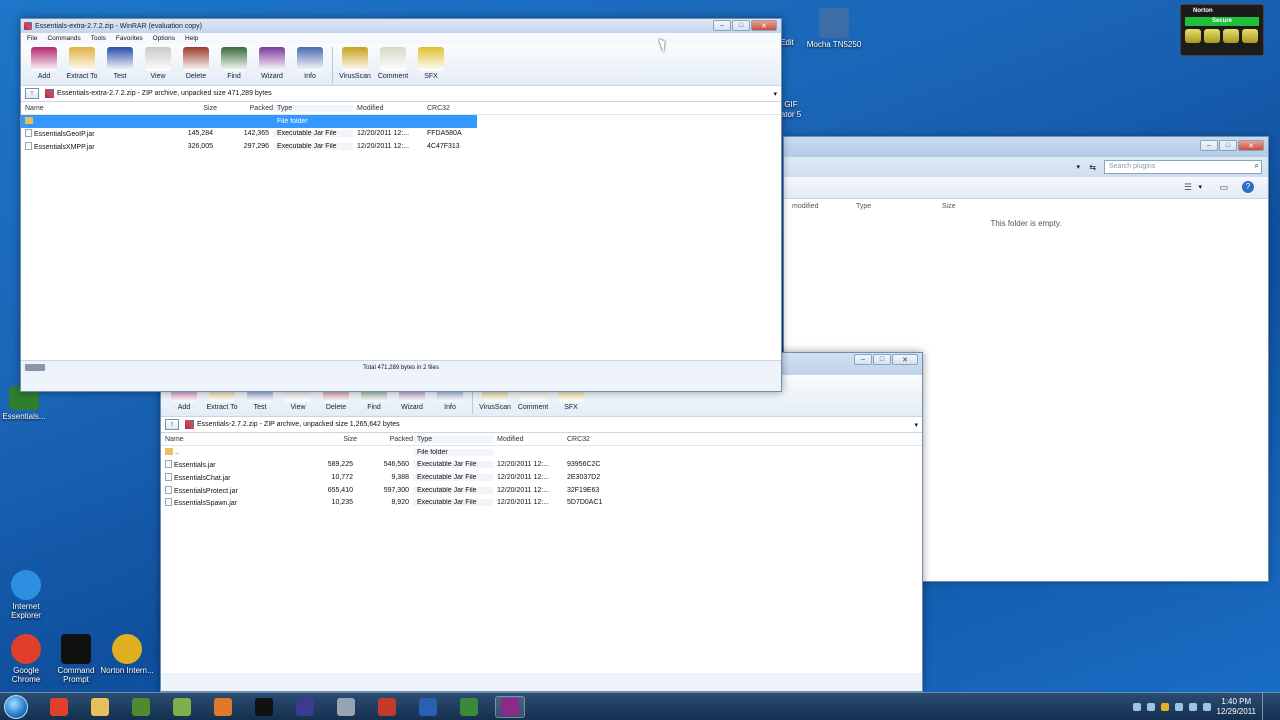 This screenshot has height=720, width=1280. Describe the element at coordinates (305, 707) in the screenshot. I see `taskbar-button-eclipse` at that location.